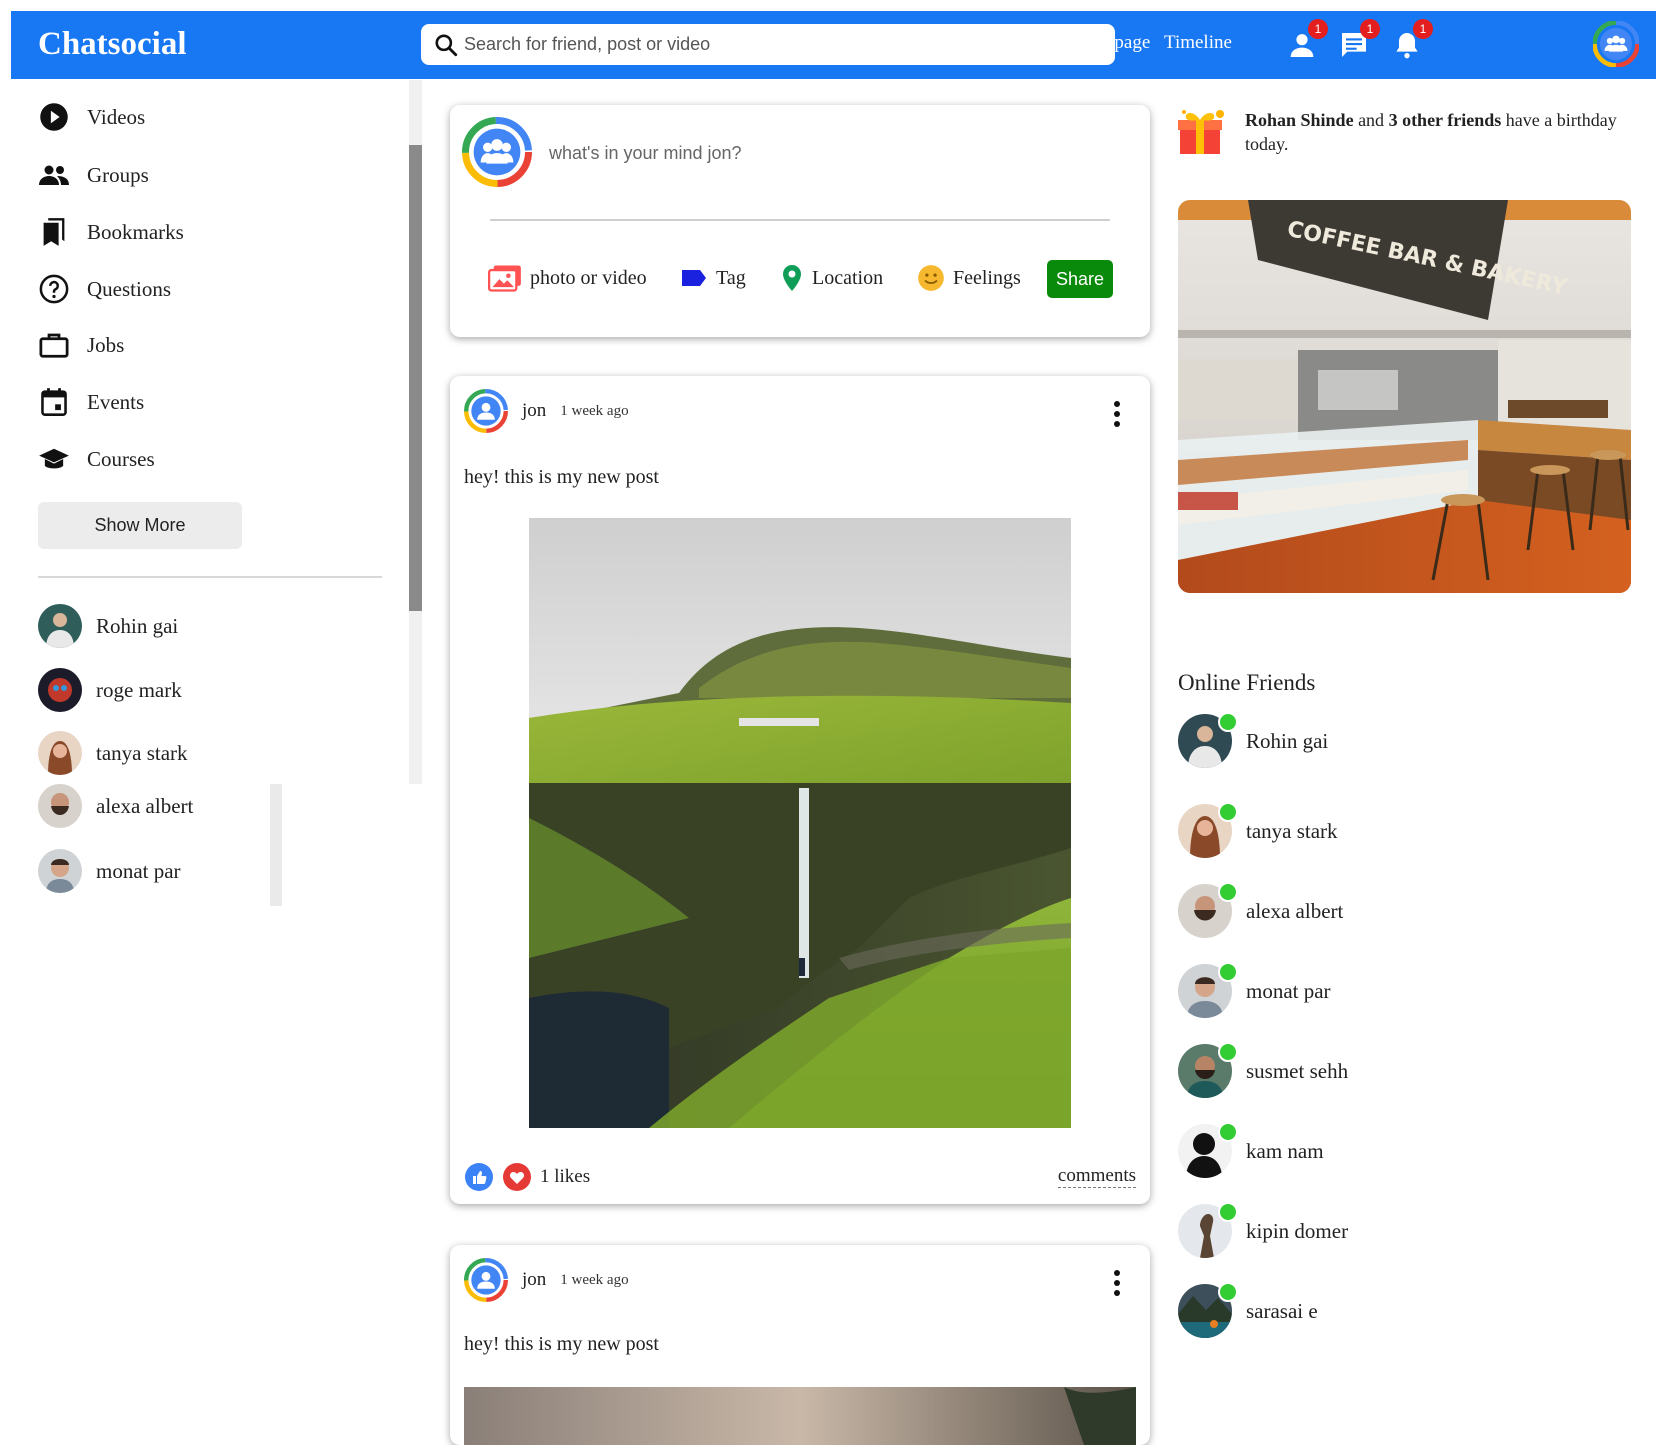  What do you see at coordinates (1198, 43) in the screenshot?
I see `nav-timeline: Timeline` at bounding box center [1198, 43].